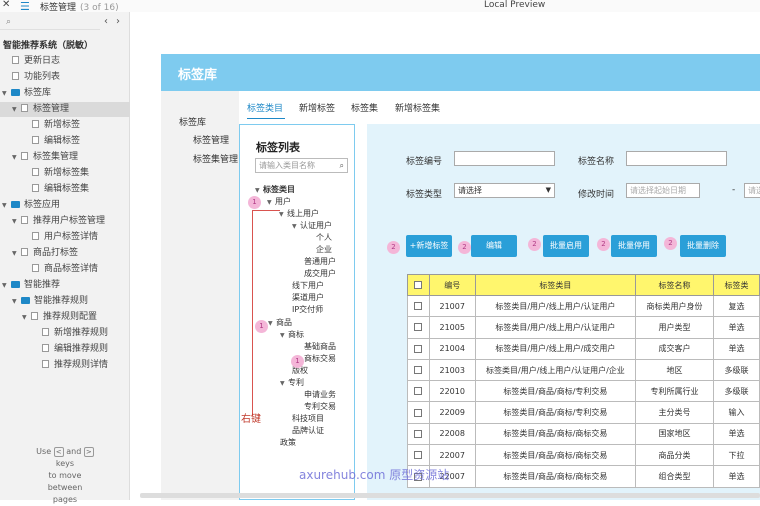 This screenshot has height=506, width=760. What do you see at coordinates (292, 382) in the screenshot?
I see `tree-node: ▼ 专利` at bounding box center [292, 382].